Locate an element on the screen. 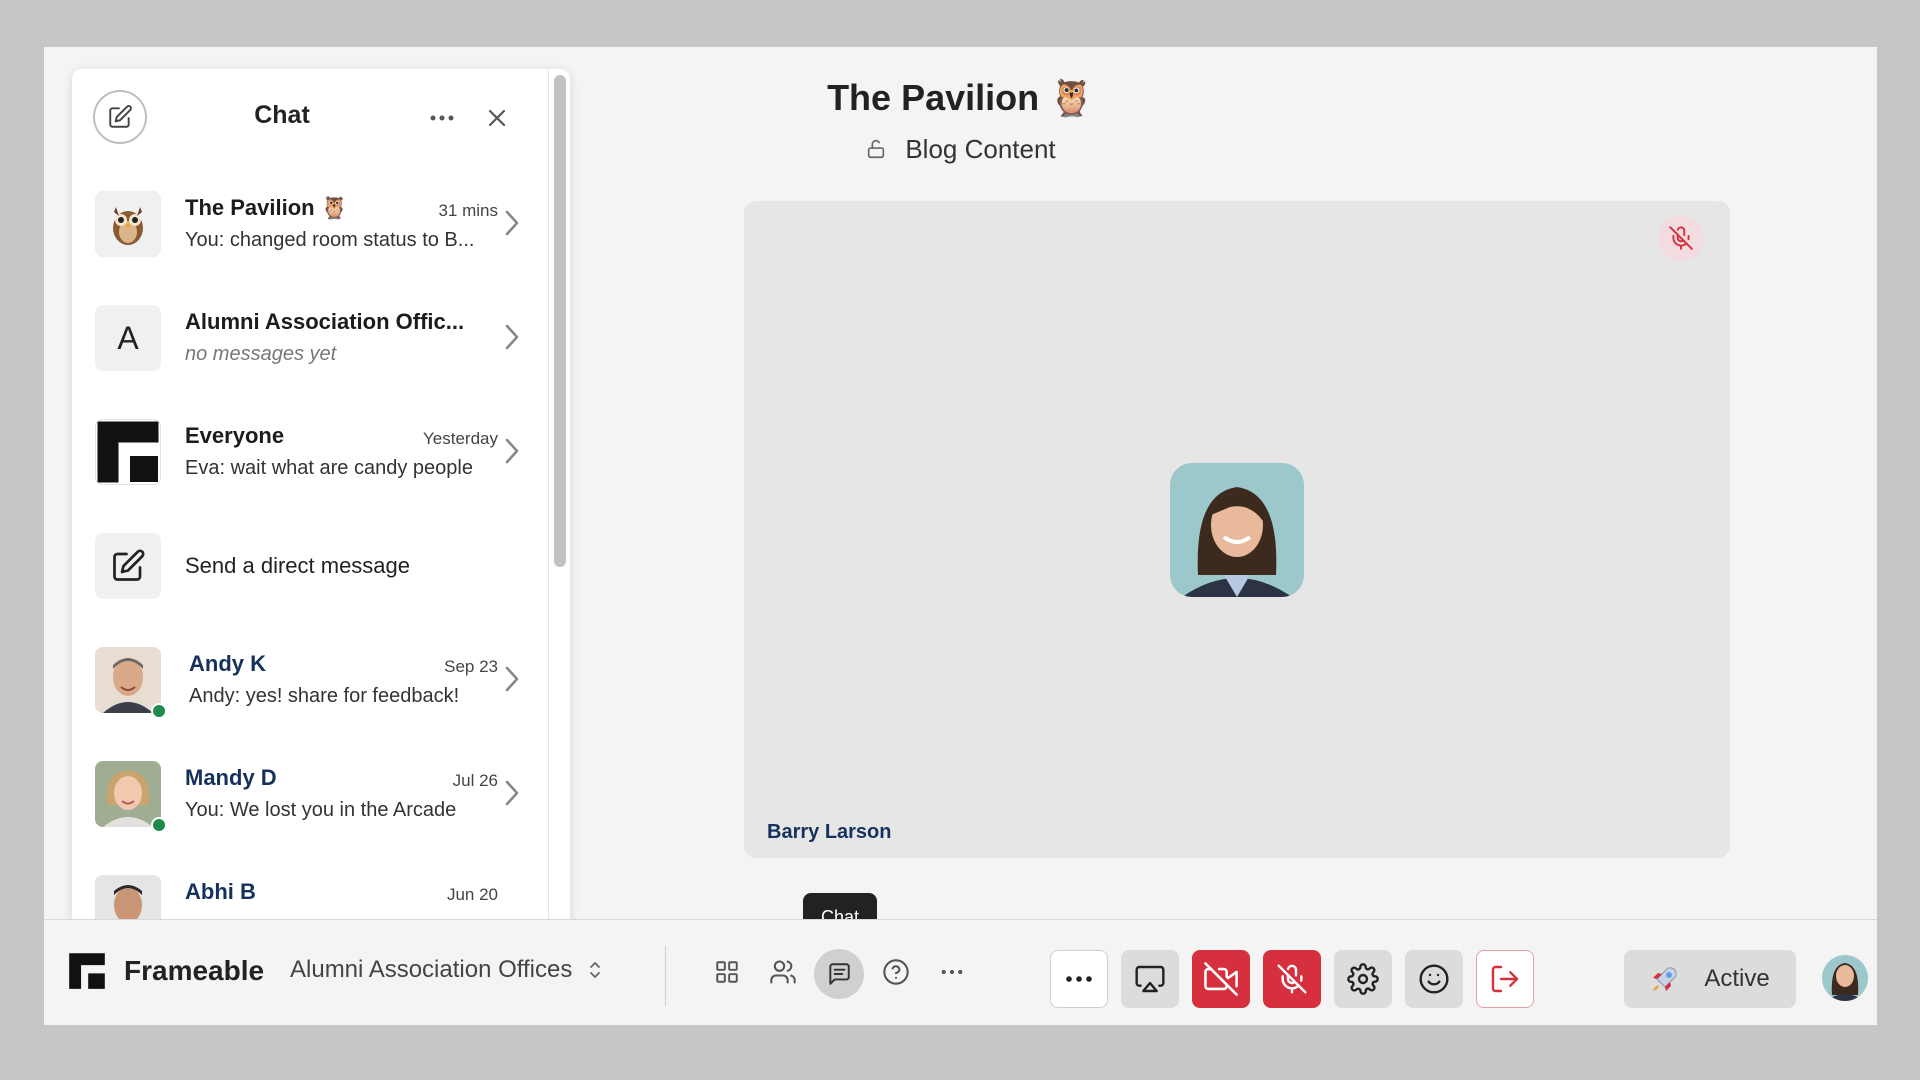 The image size is (1920, 1080). airplay-icon is located at coordinates (1150, 979).